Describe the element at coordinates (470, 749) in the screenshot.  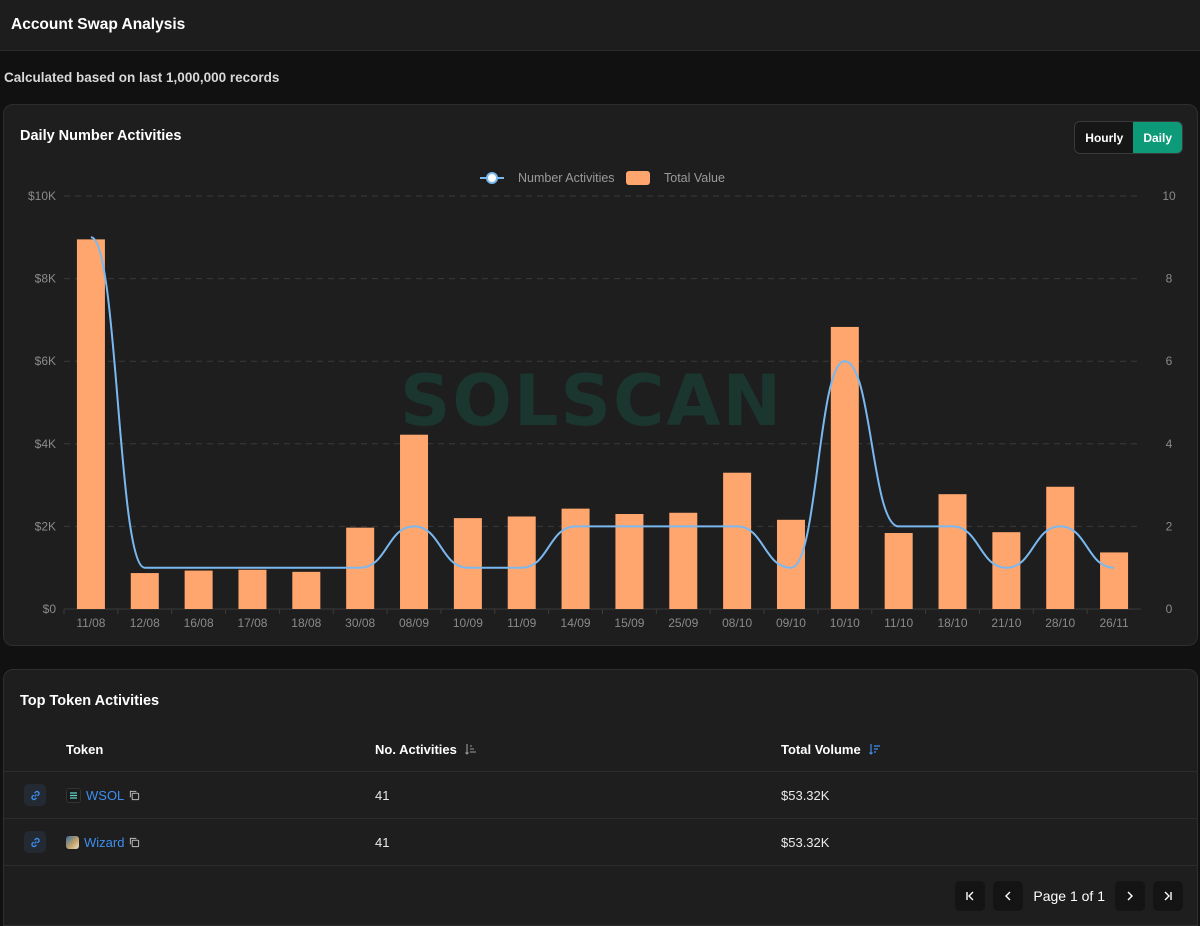
I see `sort-ascending-icon` at that location.